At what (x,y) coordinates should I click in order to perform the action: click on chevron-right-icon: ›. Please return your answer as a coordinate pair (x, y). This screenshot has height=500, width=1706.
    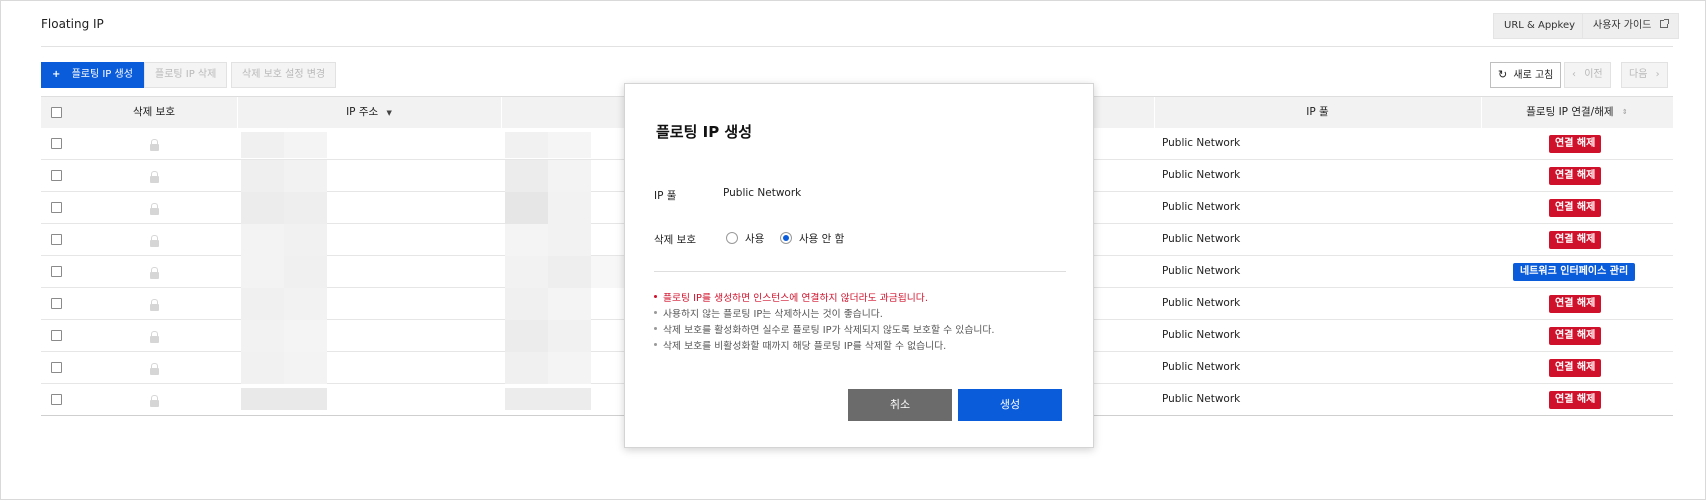
    Looking at the image, I should click on (1657, 74).